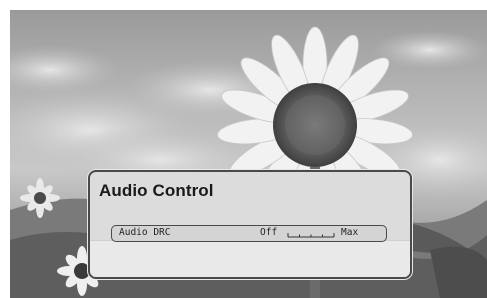 The height and width of the screenshot is (298, 487). I want to click on slider-min-label: Off, so click(269, 232).